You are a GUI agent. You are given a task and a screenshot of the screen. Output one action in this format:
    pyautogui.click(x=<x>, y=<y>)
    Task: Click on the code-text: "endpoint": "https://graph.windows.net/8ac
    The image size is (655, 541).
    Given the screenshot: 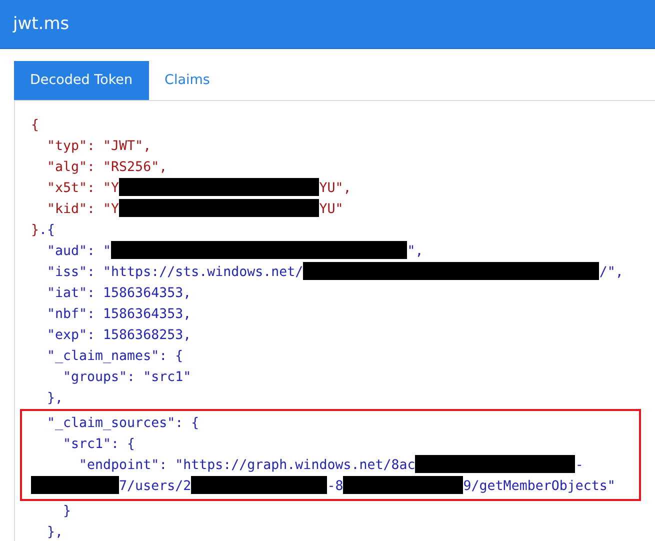 What is the action you would take?
    pyautogui.click(x=247, y=465)
    